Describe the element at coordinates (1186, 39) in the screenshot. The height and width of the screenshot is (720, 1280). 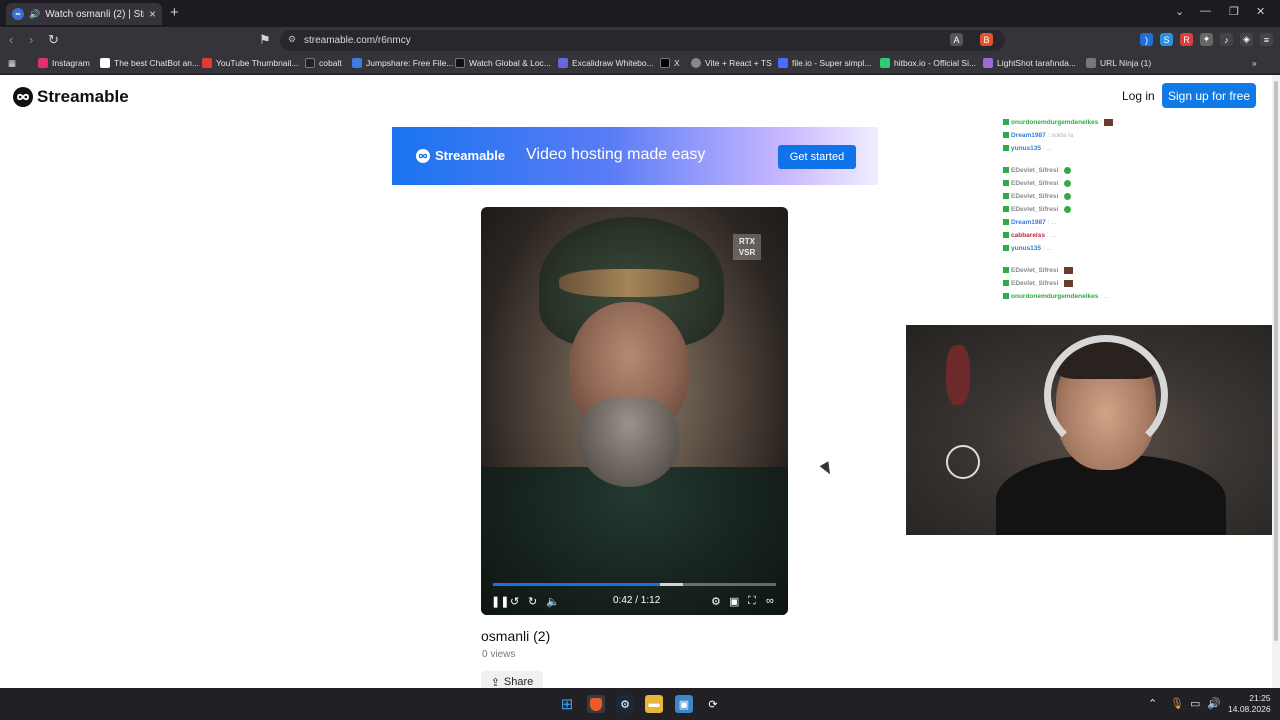
I see `extension-icon: R` at that location.